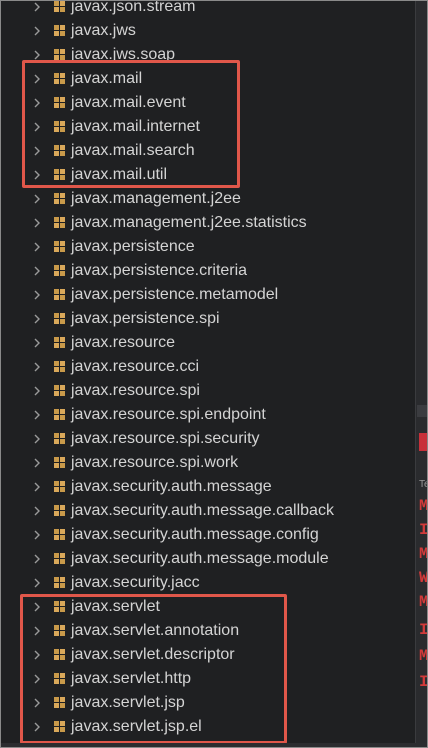  Describe the element at coordinates (189, 222) in the screenshot. I see `tree-item-label: javax.management.j2ee.statistics` at that location.